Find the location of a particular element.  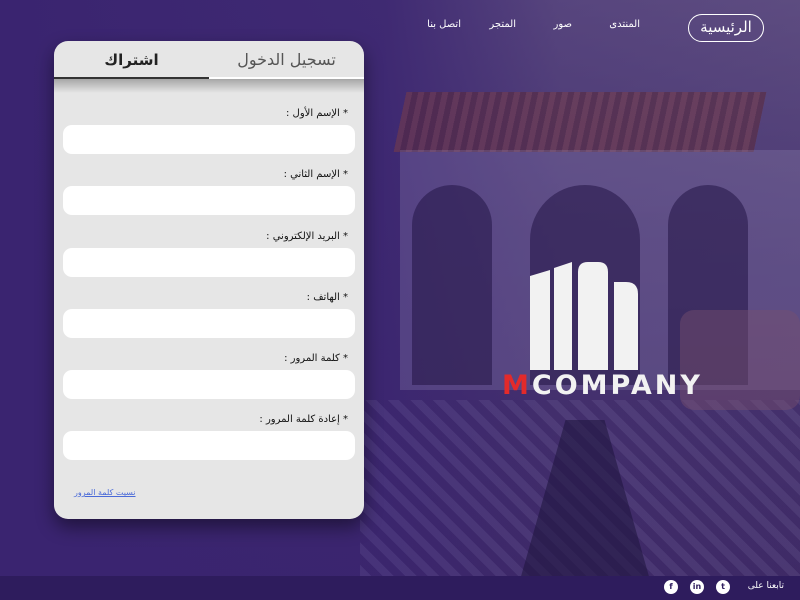

first-name-label: * الإسم الأول : is located at coordinates (317, 113).